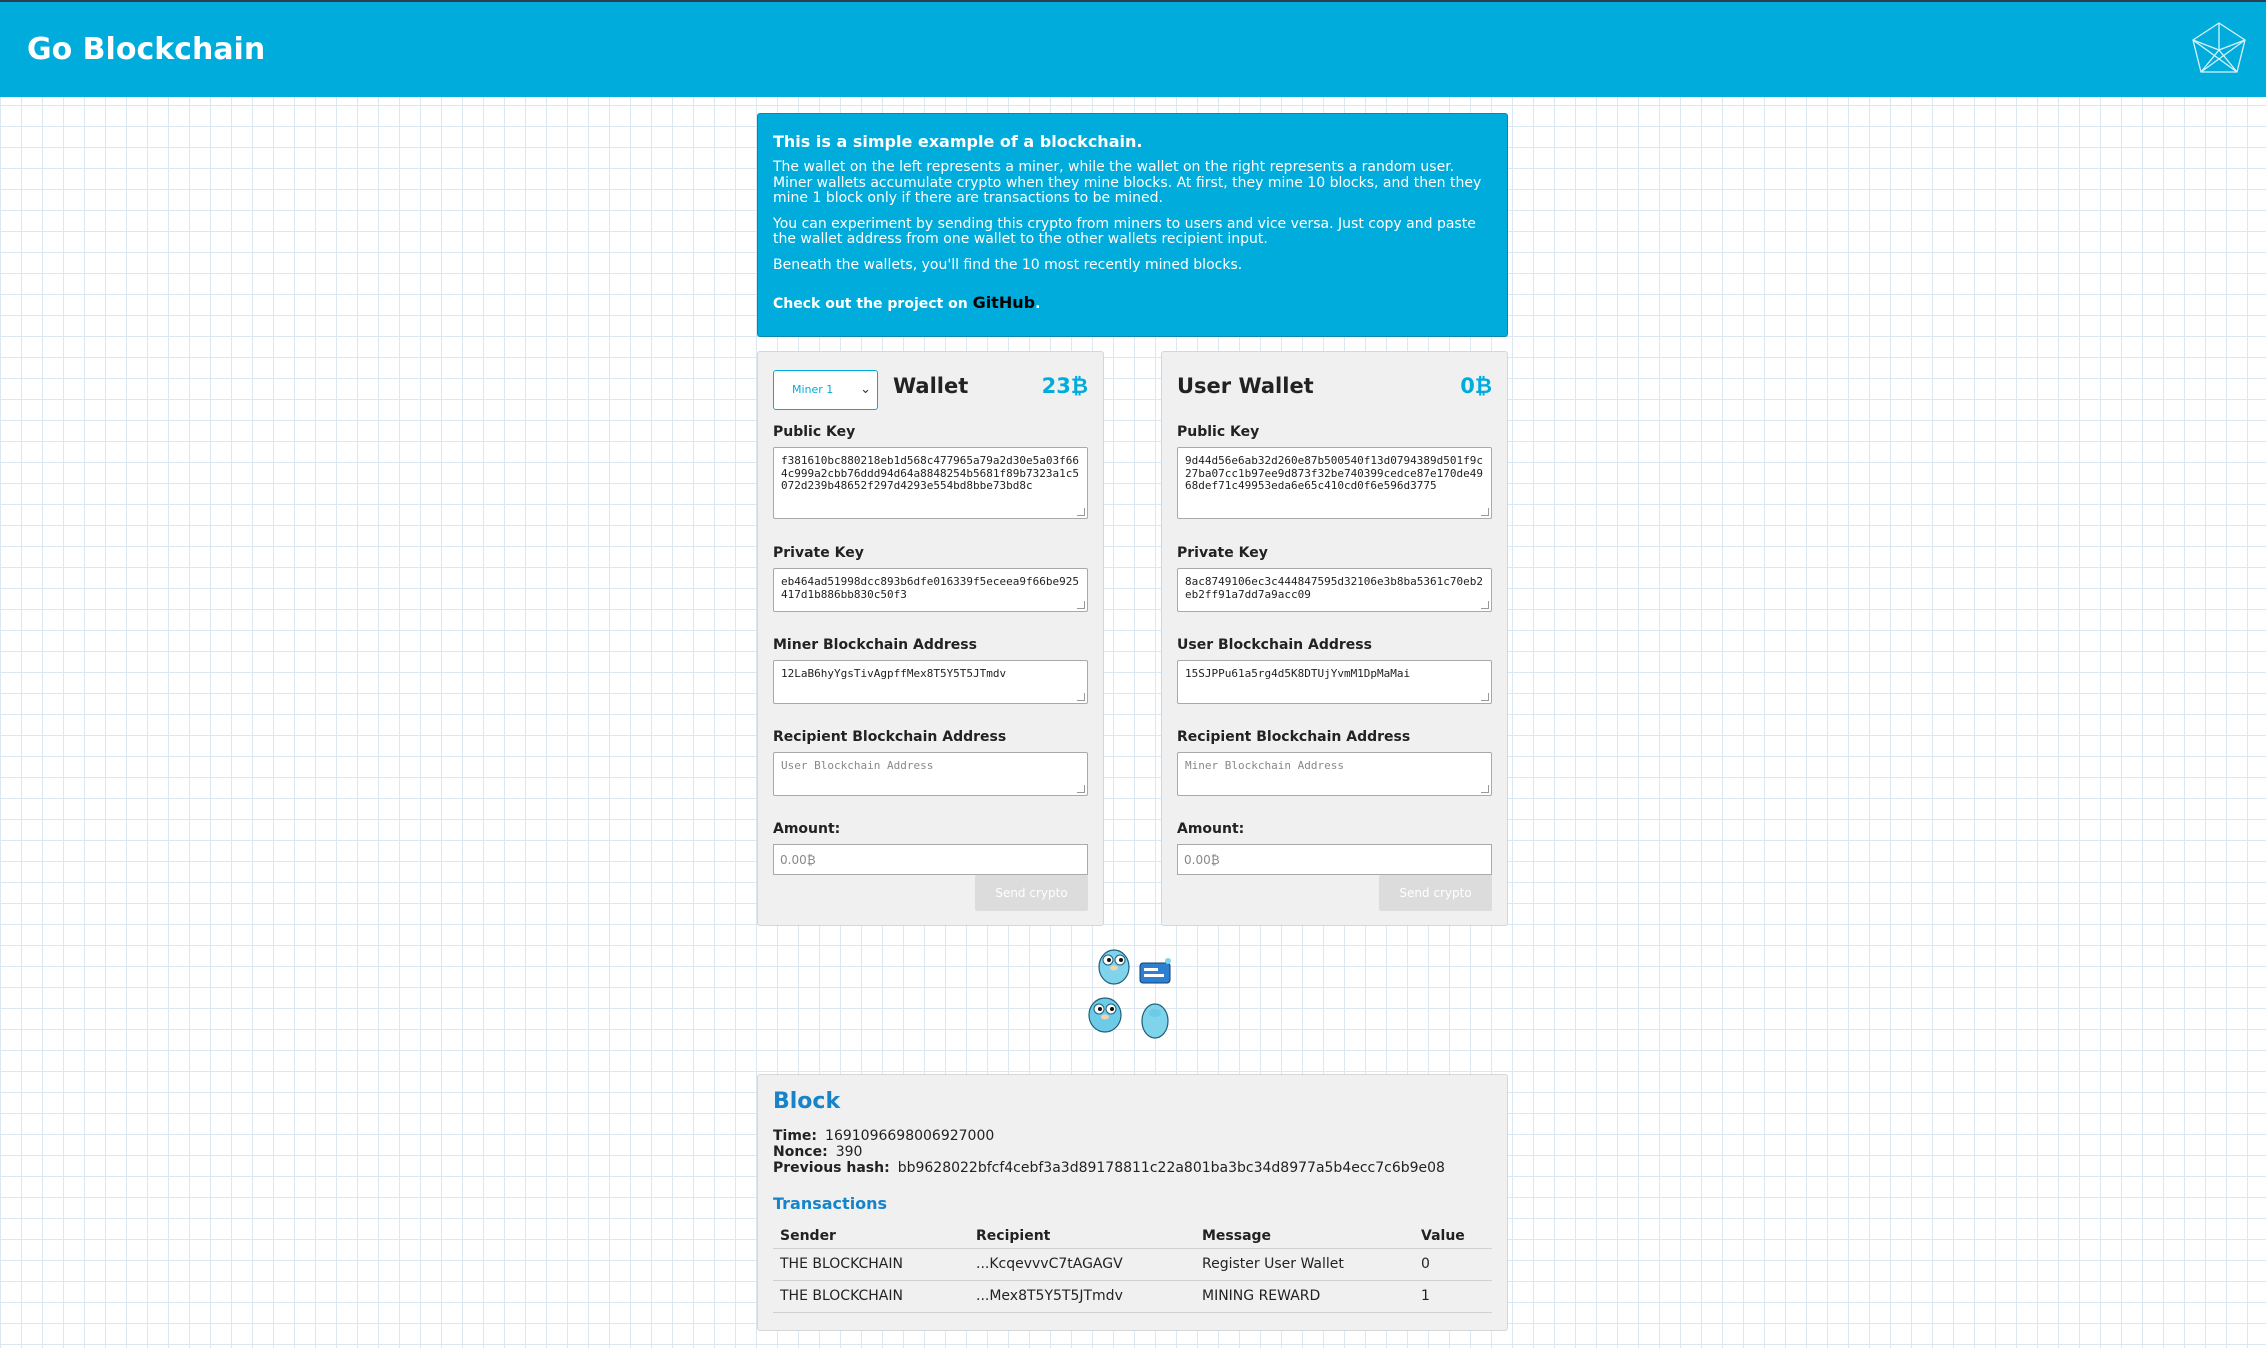 Image resolution: width=2266 pixels, height=1348 pixels. I want to click on column-header-recipient: Recipient, so click(1082, 1237).